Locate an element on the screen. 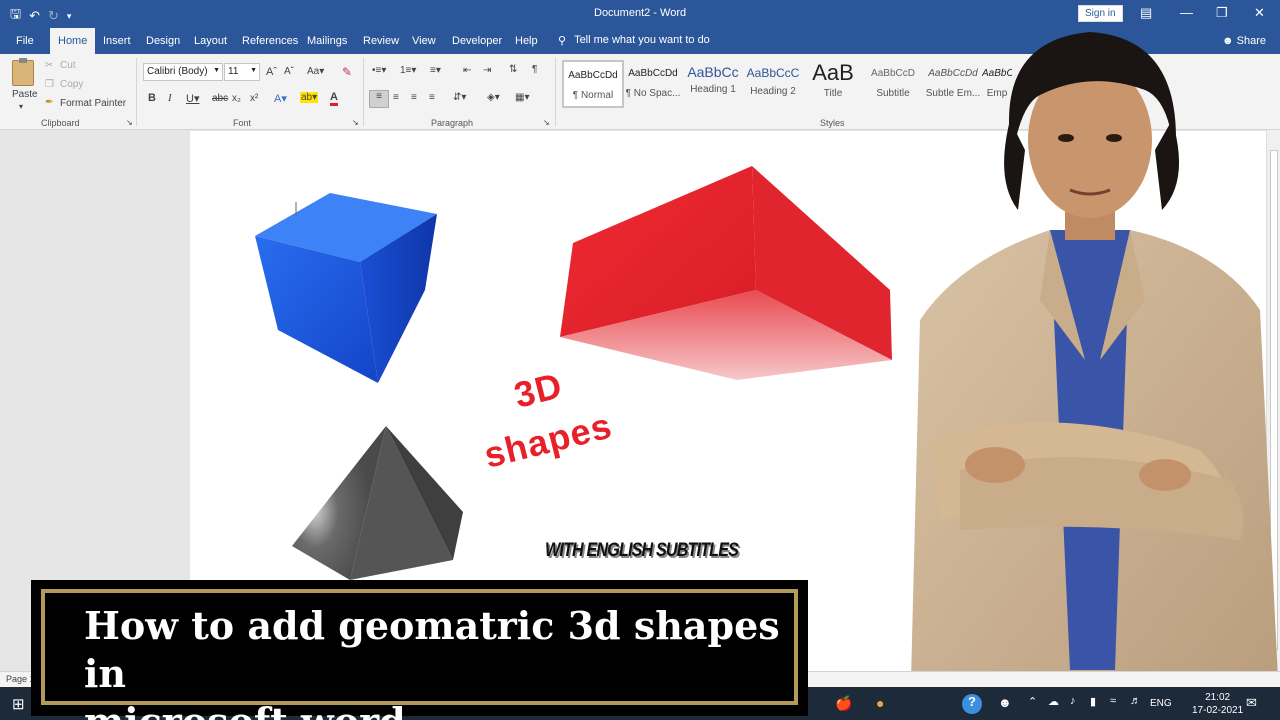 The image size is (1280, 720). gray-pyramid-shape is located at coordinates (377, 503).